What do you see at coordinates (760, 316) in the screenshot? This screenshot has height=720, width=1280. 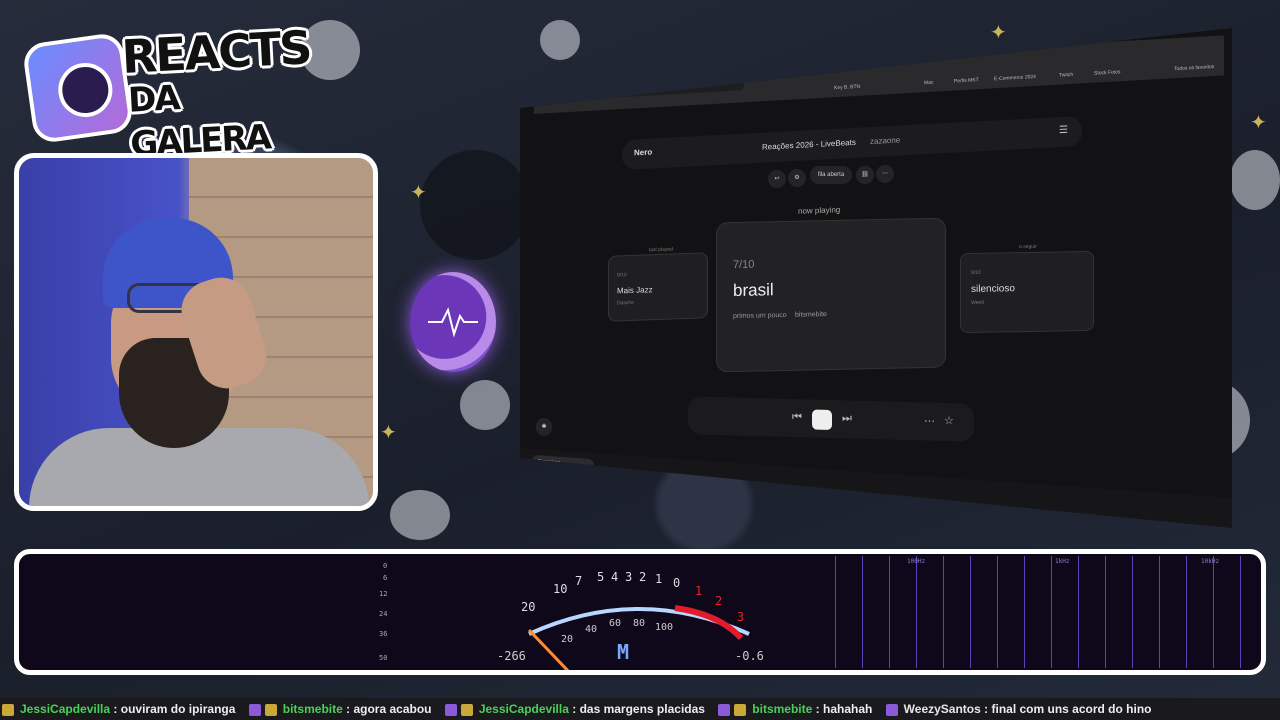 I see `track-artist: primos um pouco` at bounding box center [760, 316].